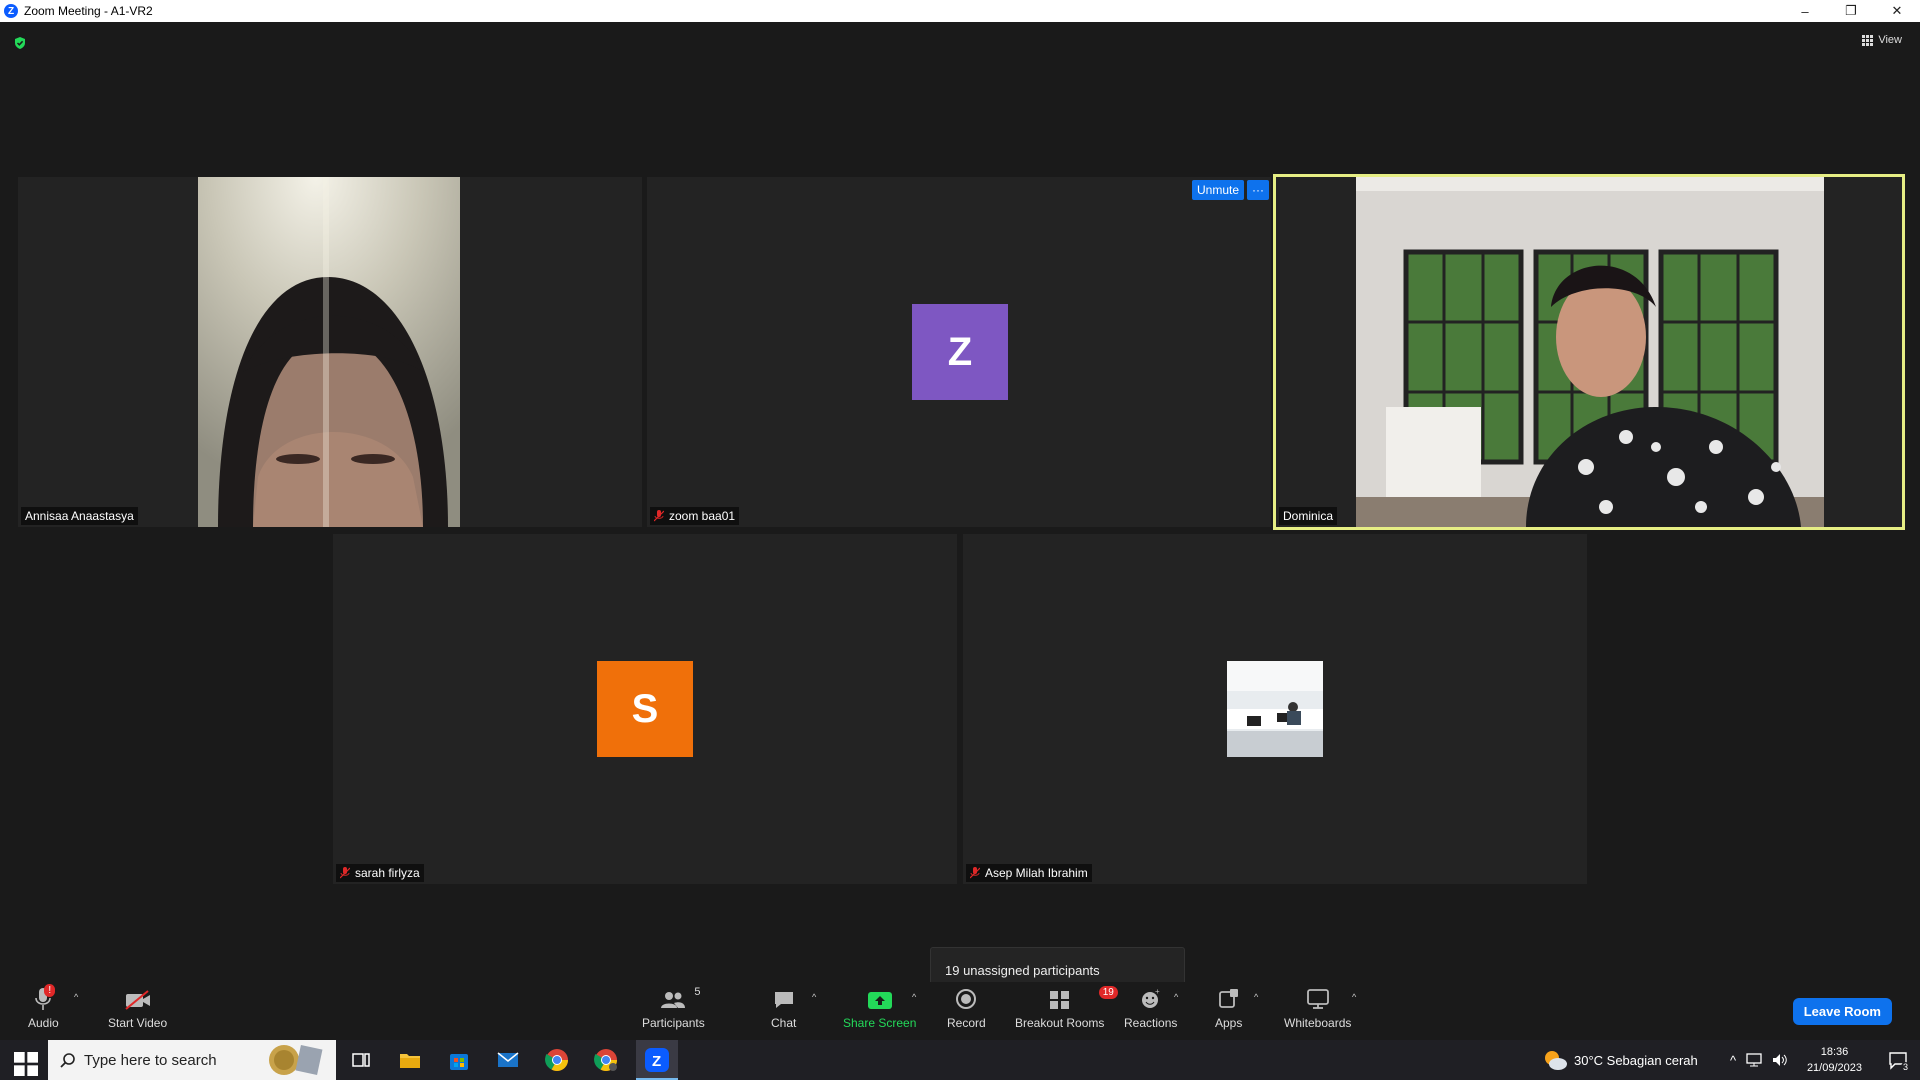  I want to click on network-icon, so click(1754, 1060).